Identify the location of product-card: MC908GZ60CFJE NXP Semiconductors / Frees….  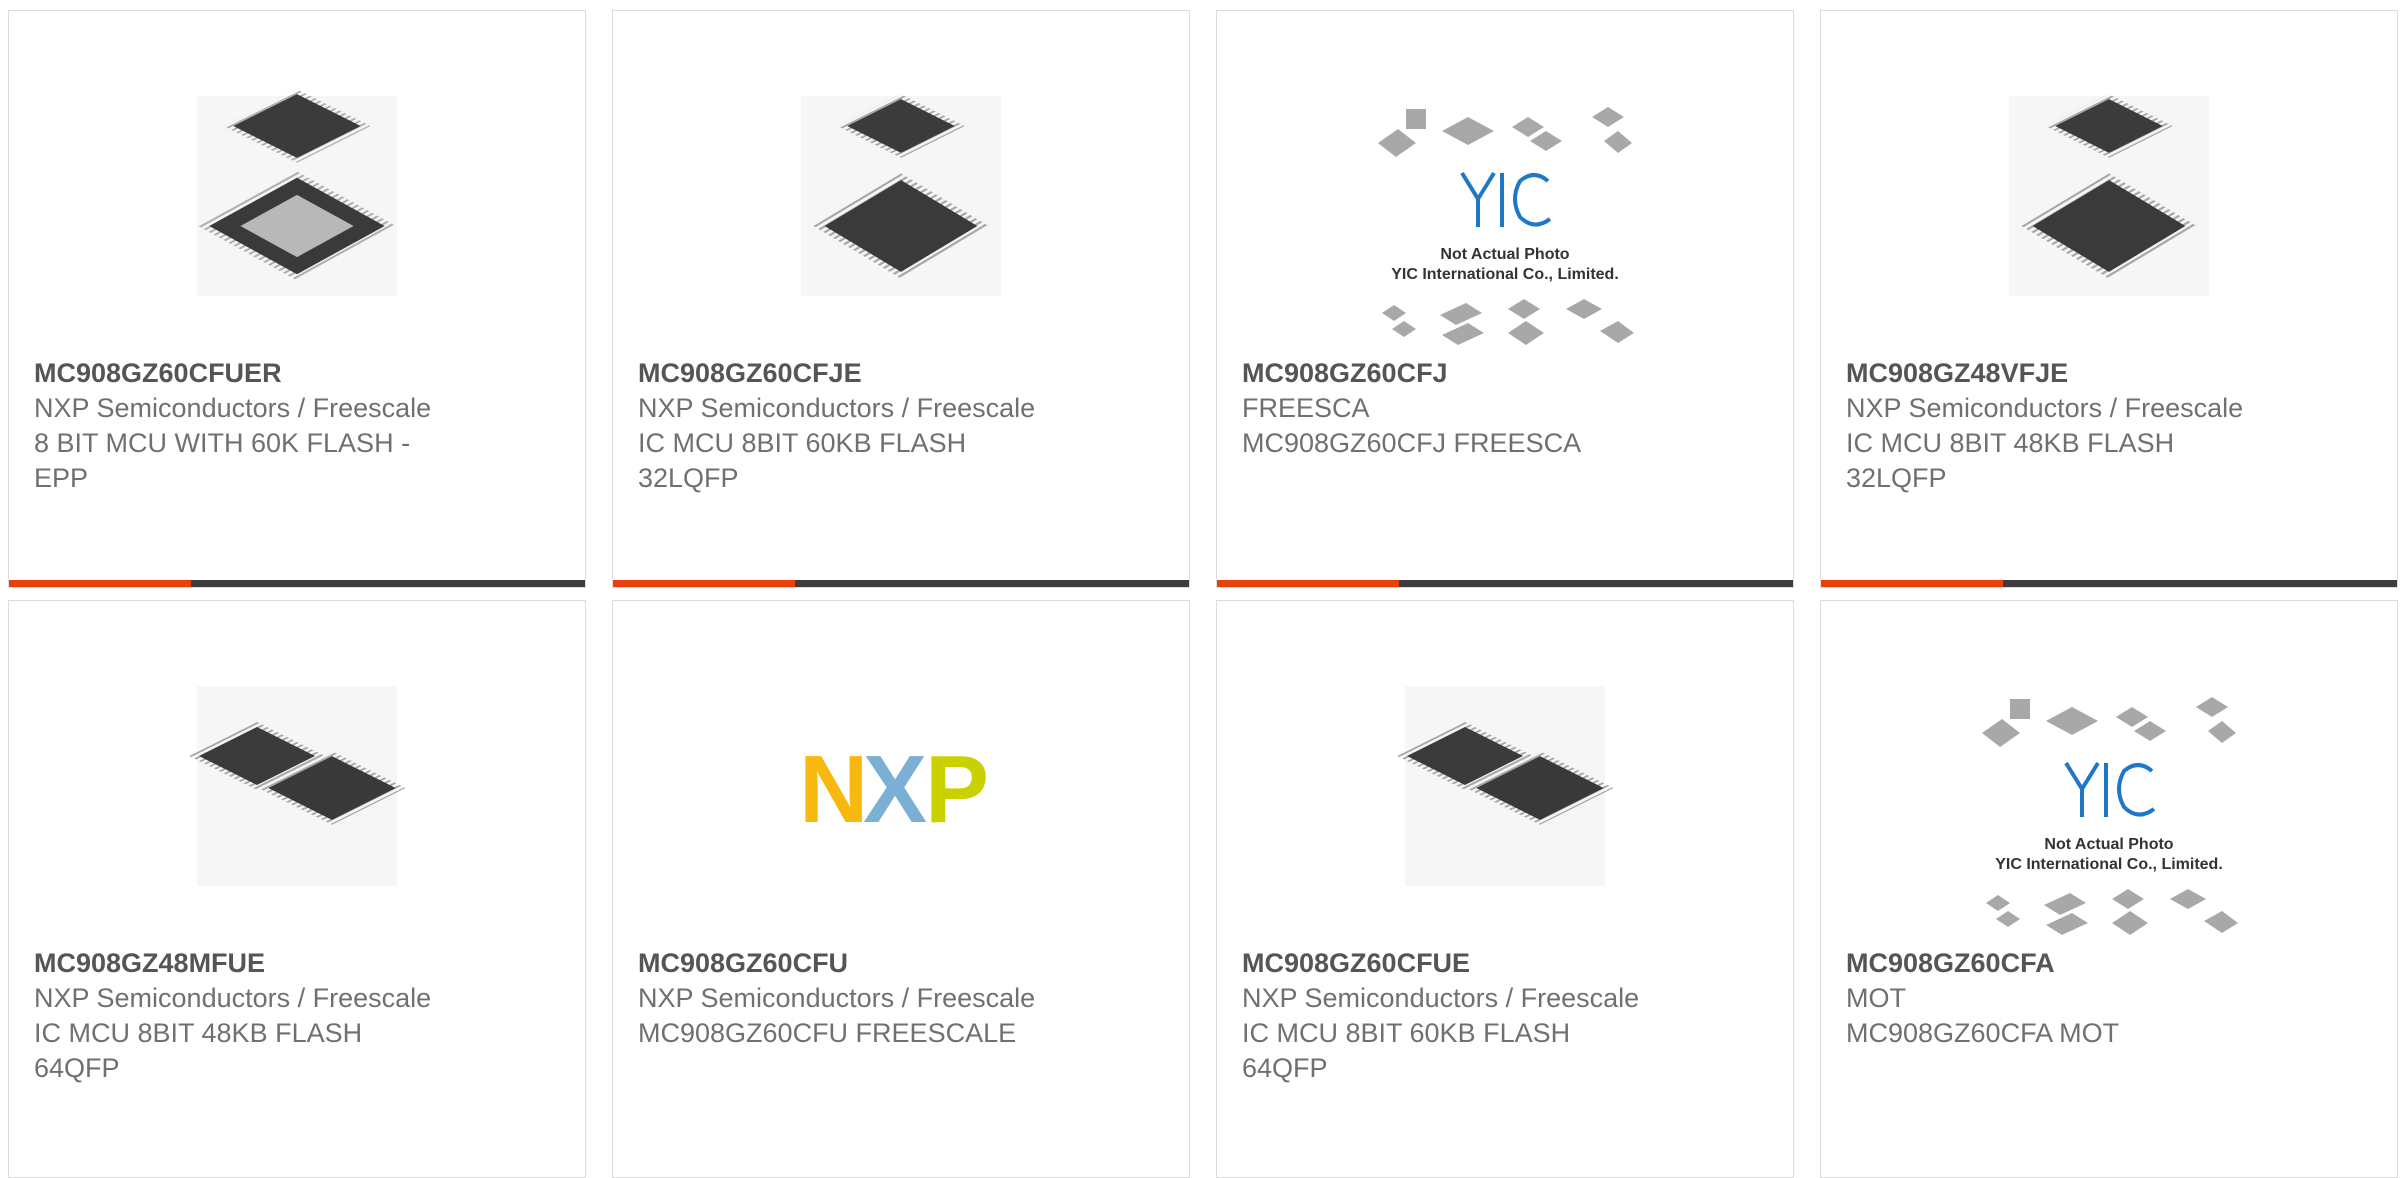
(901, 299).